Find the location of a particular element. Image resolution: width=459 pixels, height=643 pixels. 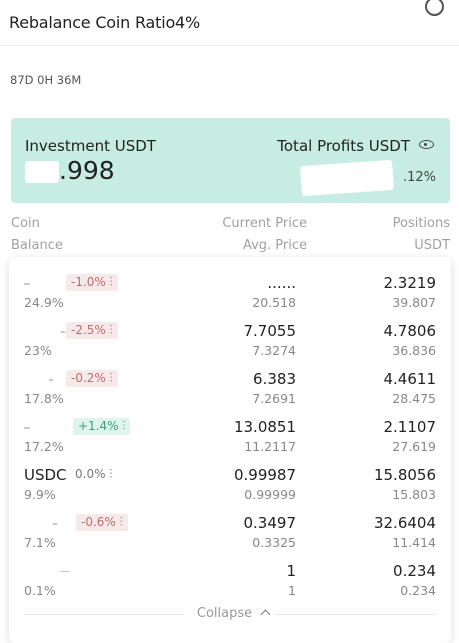

change-badge: 0.0% ⫶ is located at coordinates (94, 474).